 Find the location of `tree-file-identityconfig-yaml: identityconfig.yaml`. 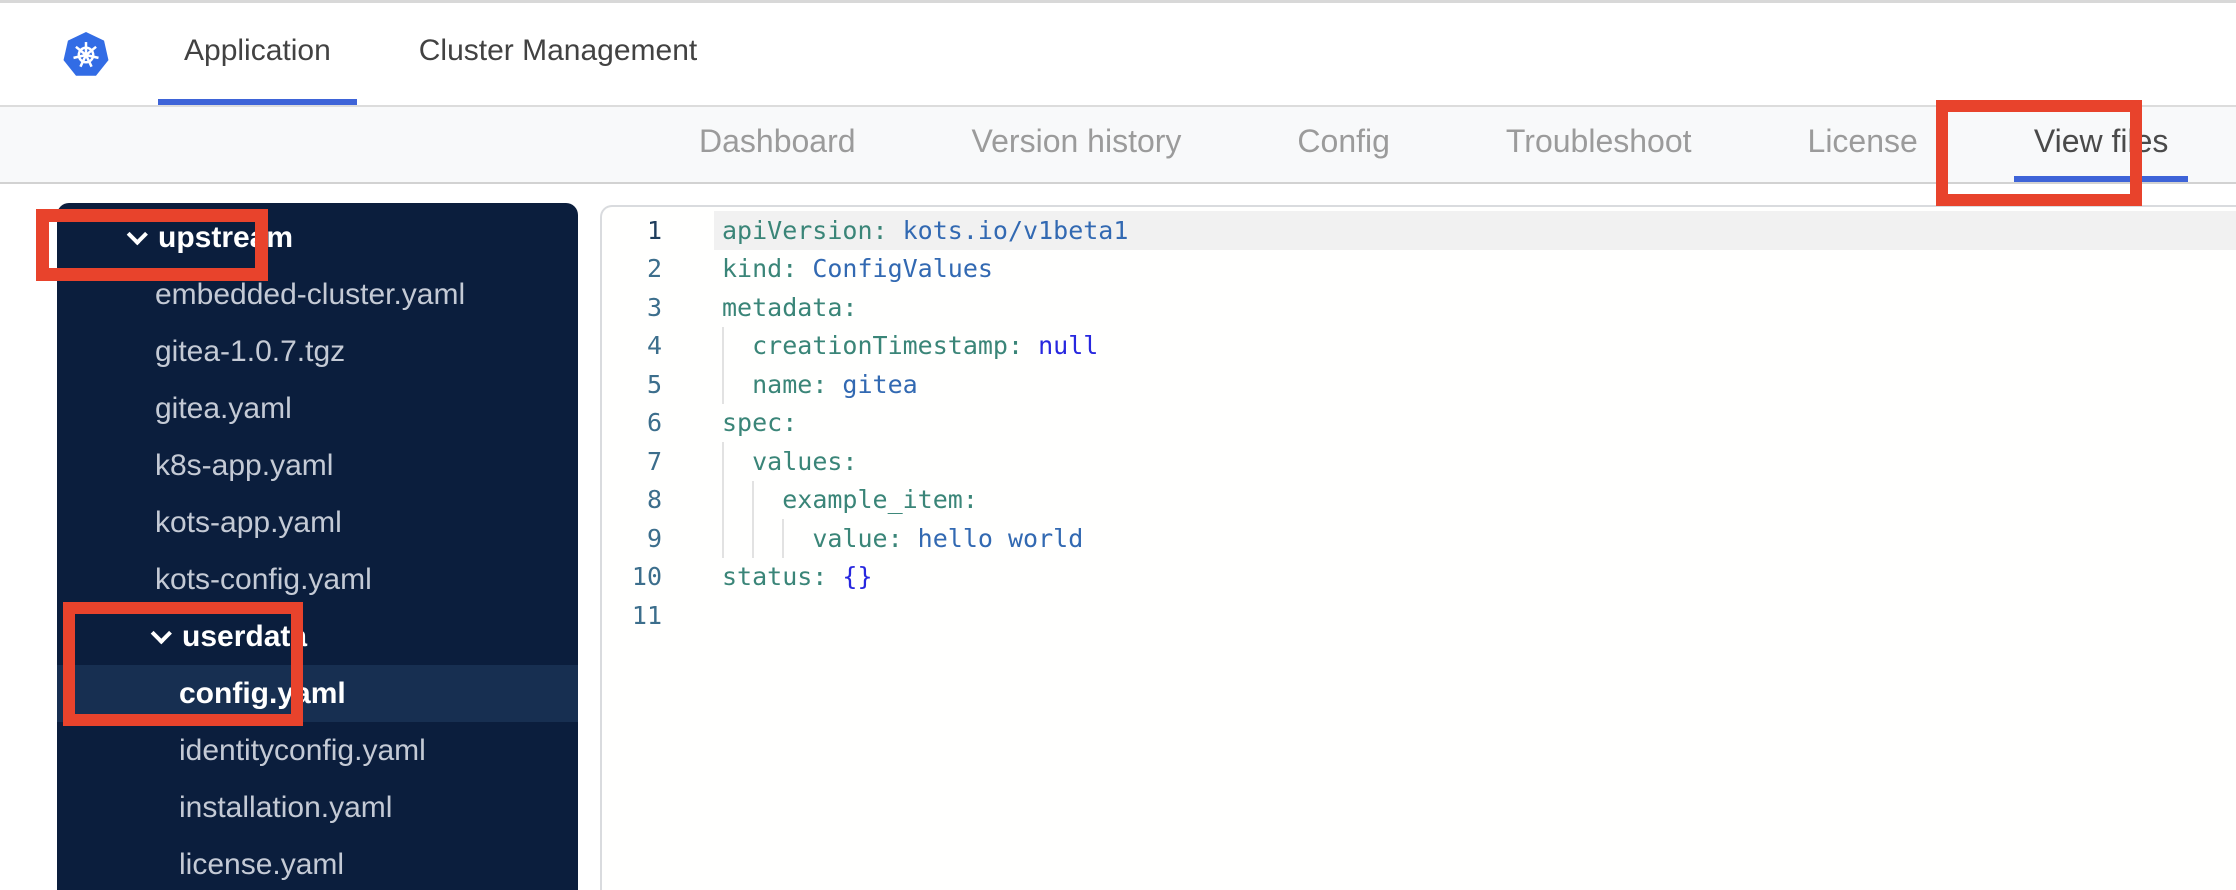

tree-file-identityconfig-yaml: identityconfig.yaml is located at coordinates (317, 750).